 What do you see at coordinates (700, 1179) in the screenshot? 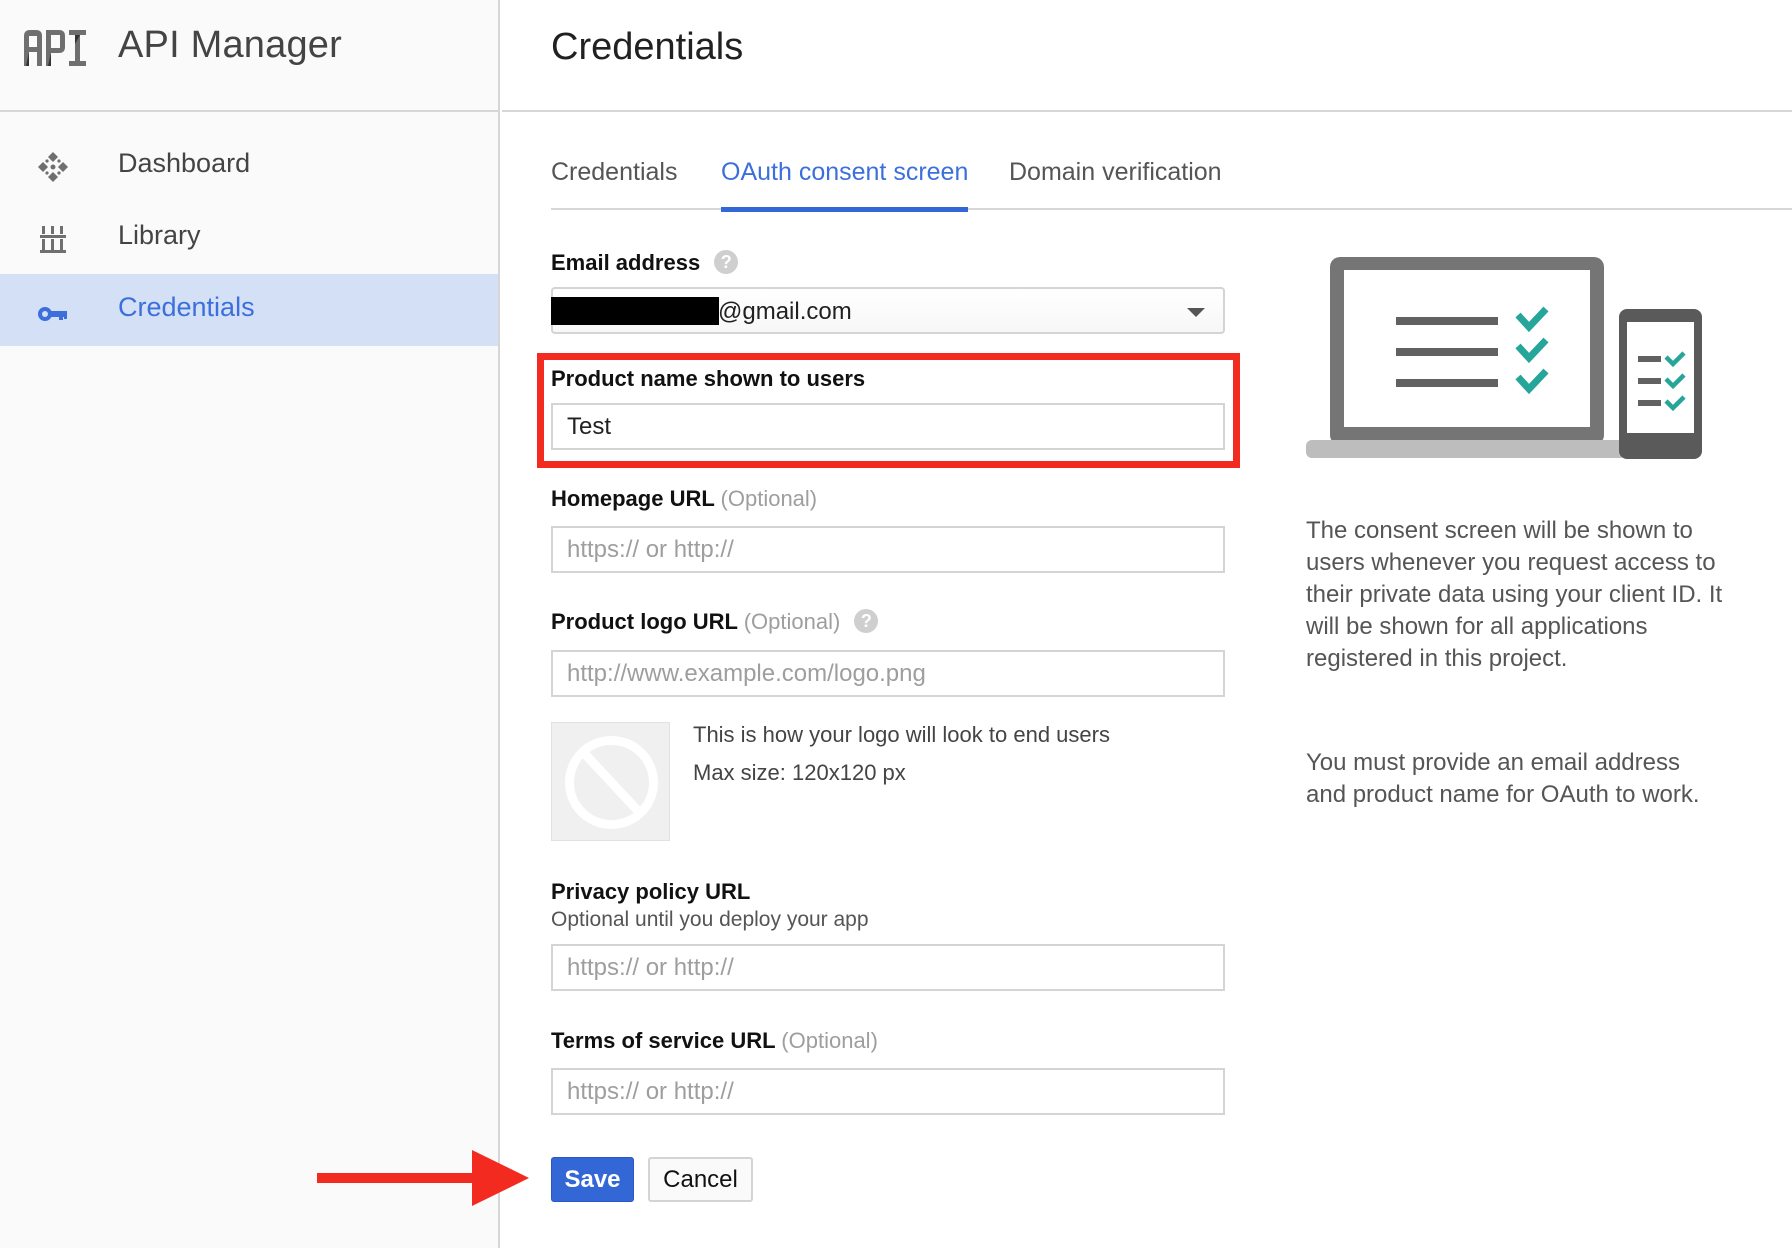
I see `cancel-button: Cancel` at bounding box center [700, 1179].